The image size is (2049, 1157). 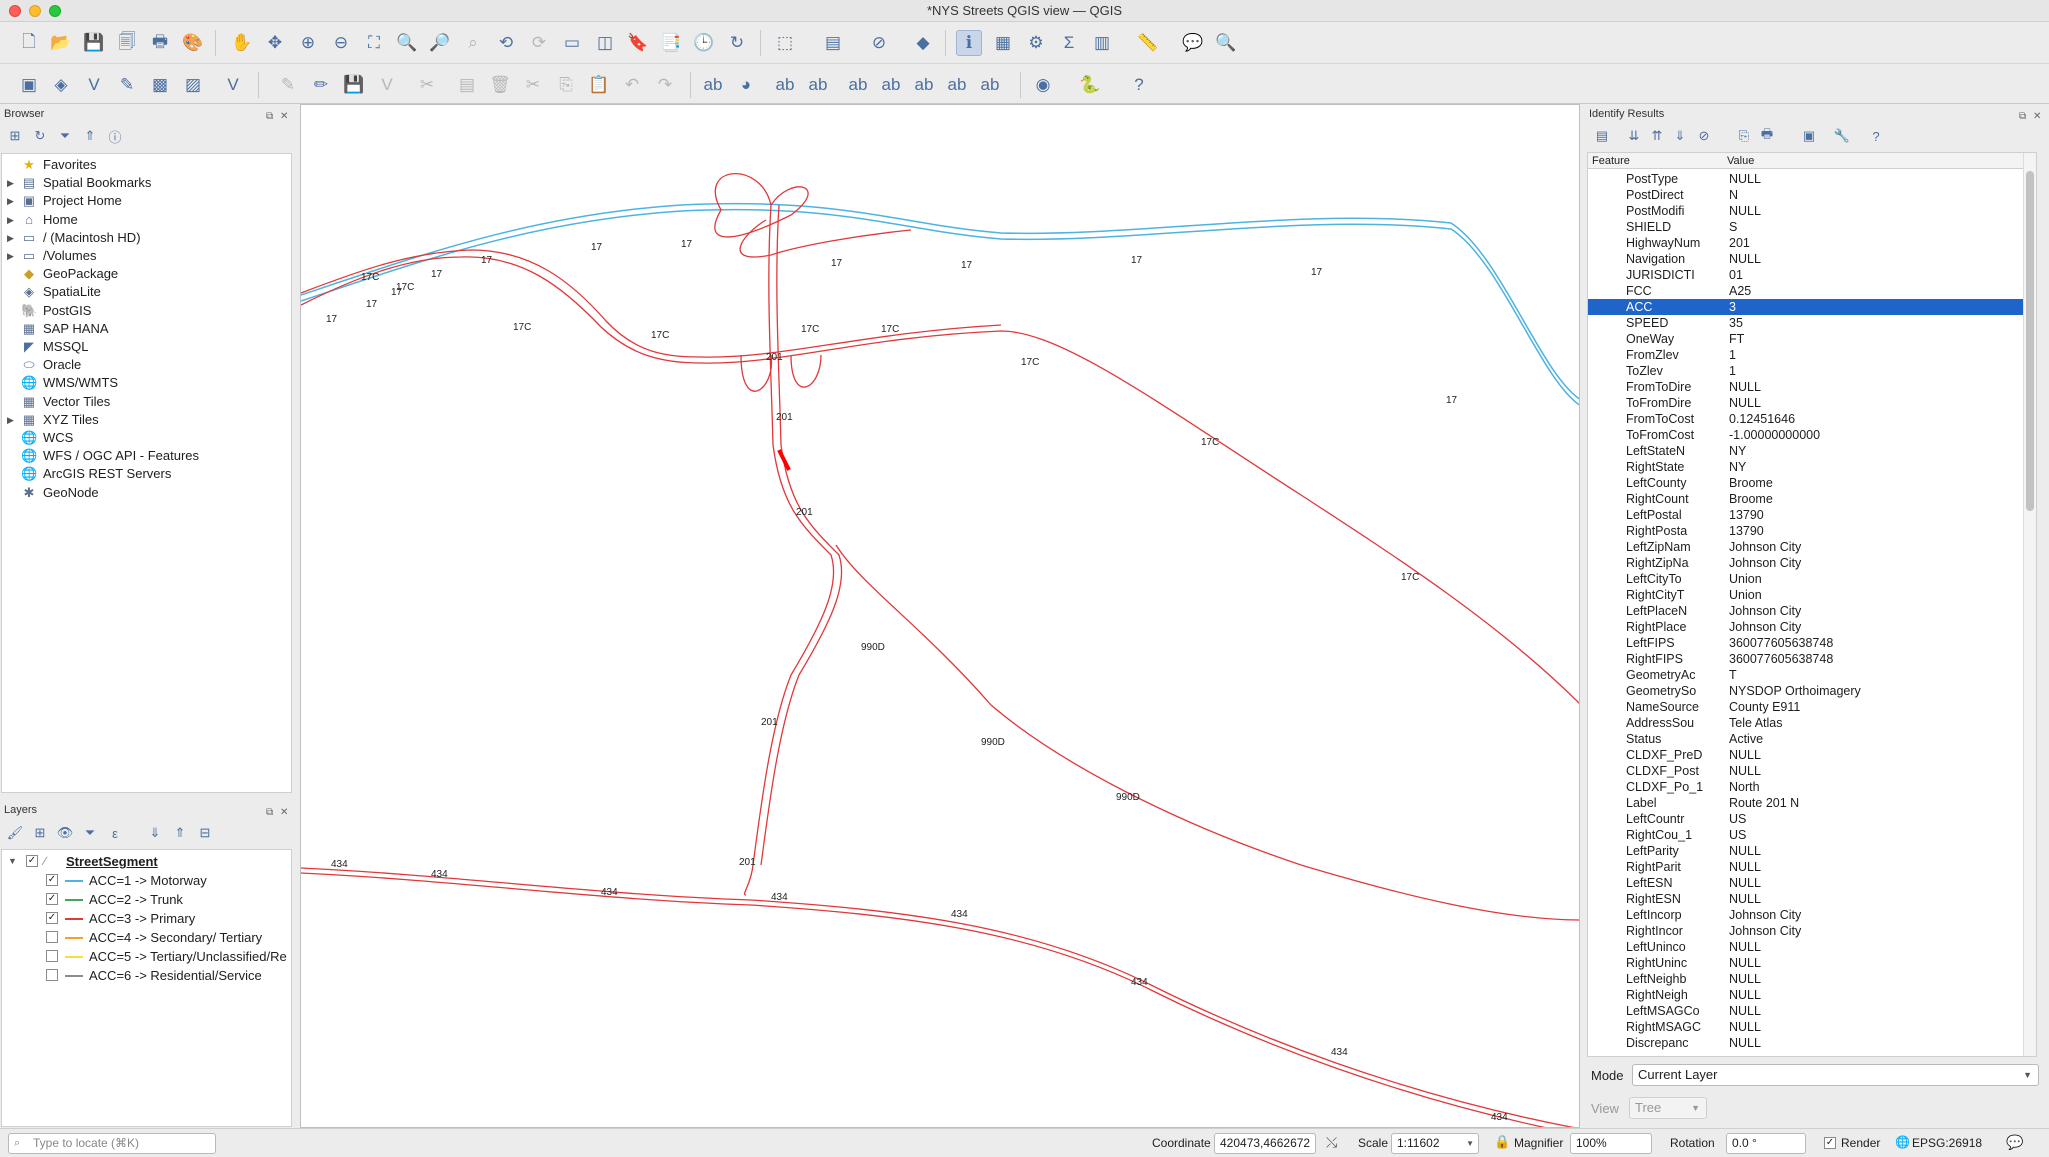 I want to click on identify-settings-icon: 🔧, so click(x=1842, y=136).